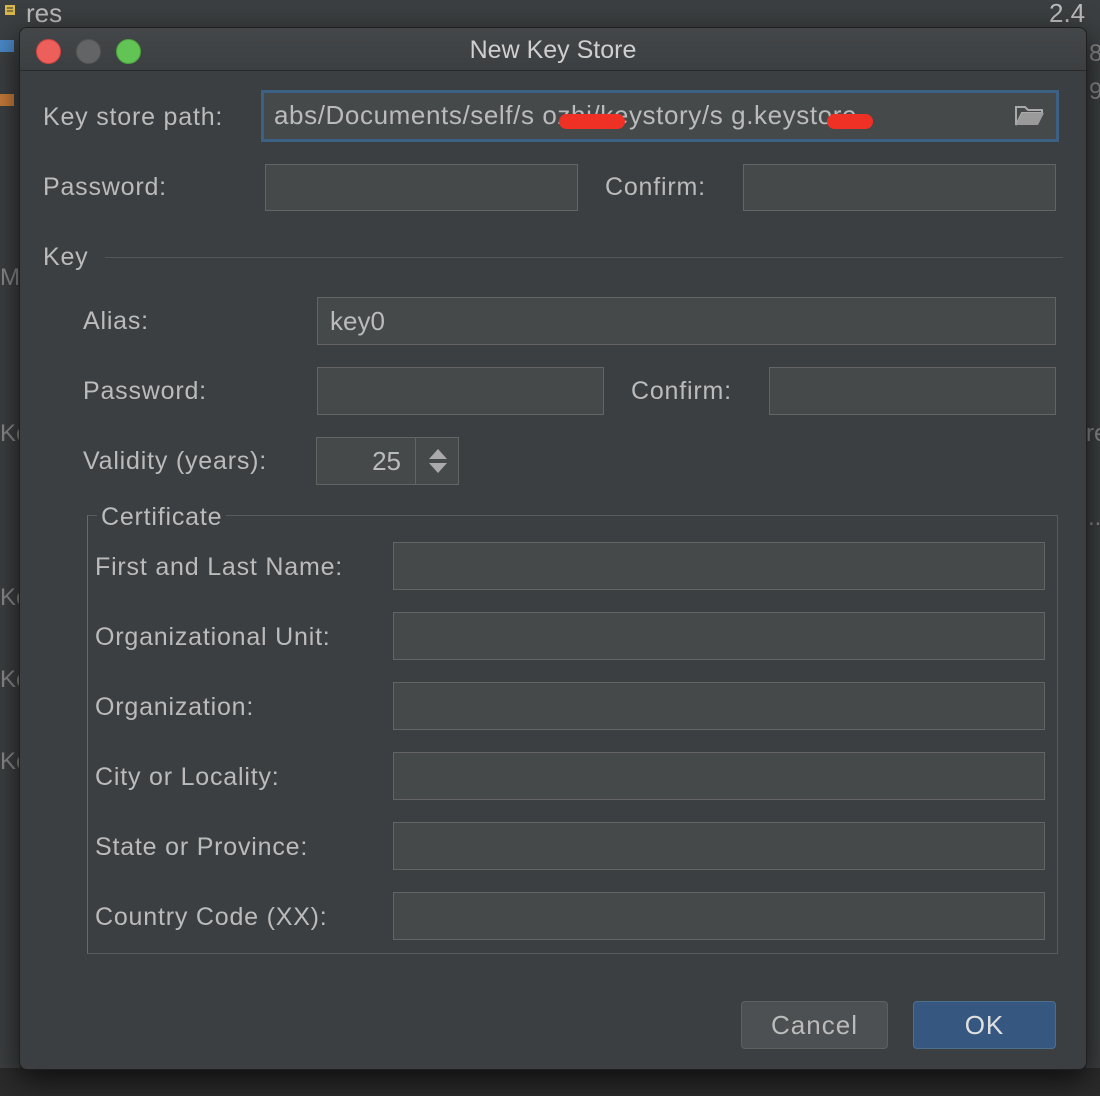 This screenshot has width=1100, height=1096. I want to click on binary-file-icon, so click(7, 46).